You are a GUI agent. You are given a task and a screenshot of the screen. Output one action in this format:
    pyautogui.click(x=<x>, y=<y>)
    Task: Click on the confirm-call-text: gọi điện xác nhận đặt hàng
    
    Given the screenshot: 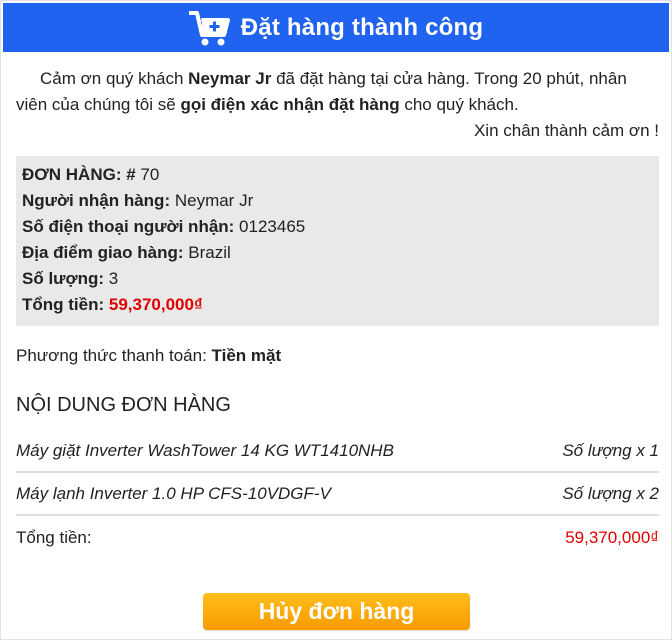 What is the action you would take?
    pyautogui.click(x=290, y=104)
    